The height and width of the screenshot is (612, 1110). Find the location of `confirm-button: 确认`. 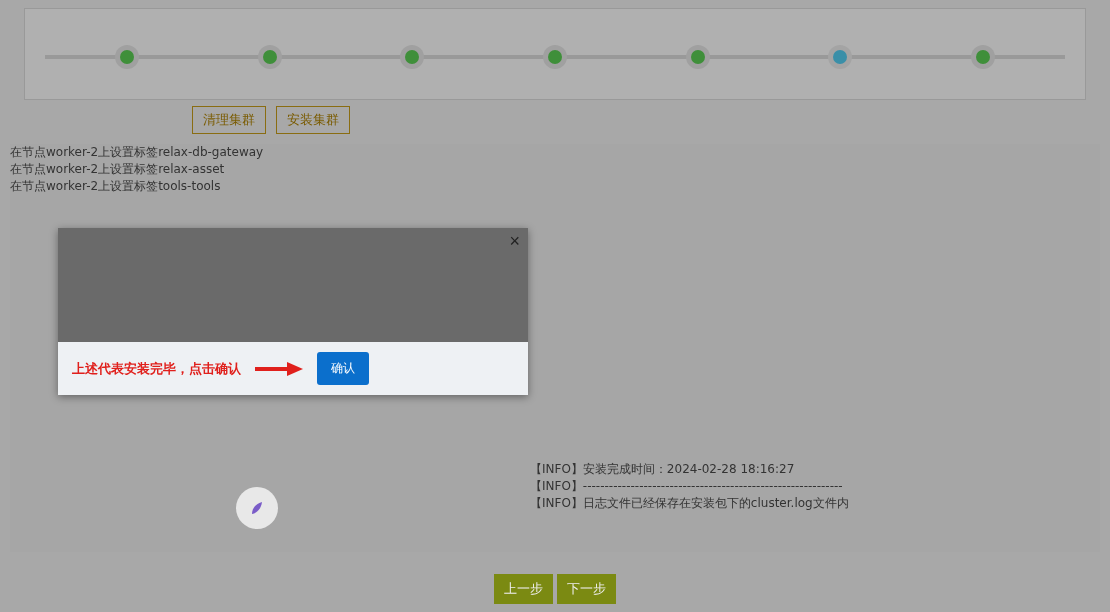

confirm-button: 确认 is located at coordinates (343, 368).